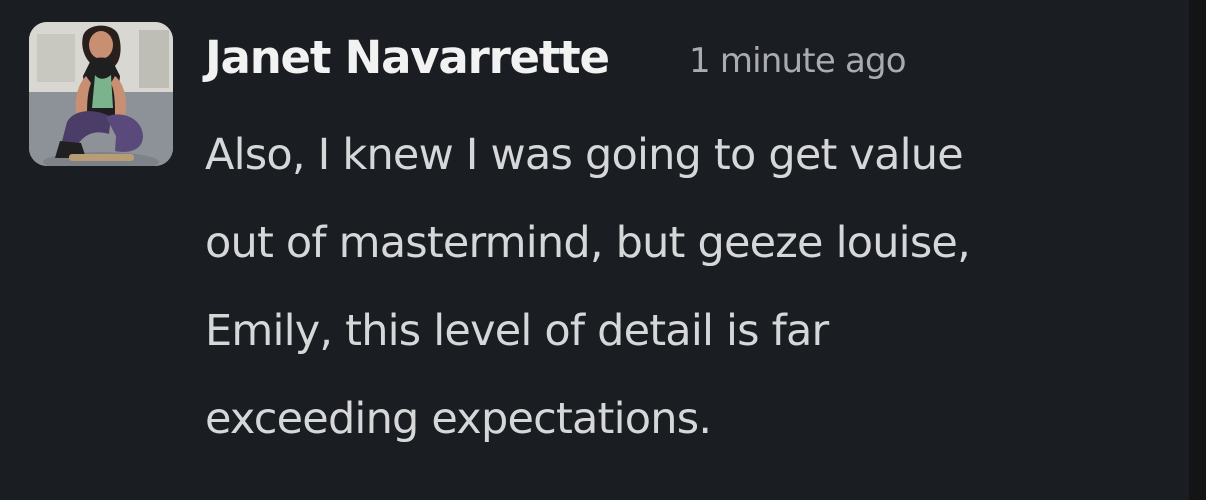 The image size is (1206, 500). I want to click on message-line: Emily, this level of detail is far, so click(517, 331).